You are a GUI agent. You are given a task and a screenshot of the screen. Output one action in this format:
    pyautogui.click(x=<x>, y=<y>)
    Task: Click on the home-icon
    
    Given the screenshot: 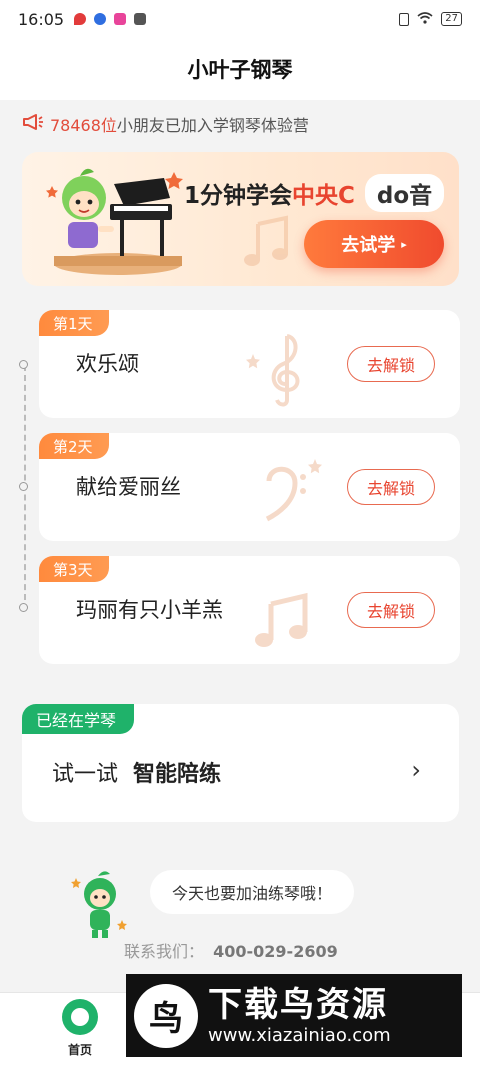 What is the action you would take?
    pyautogui.click(x=80, y=1017)
    